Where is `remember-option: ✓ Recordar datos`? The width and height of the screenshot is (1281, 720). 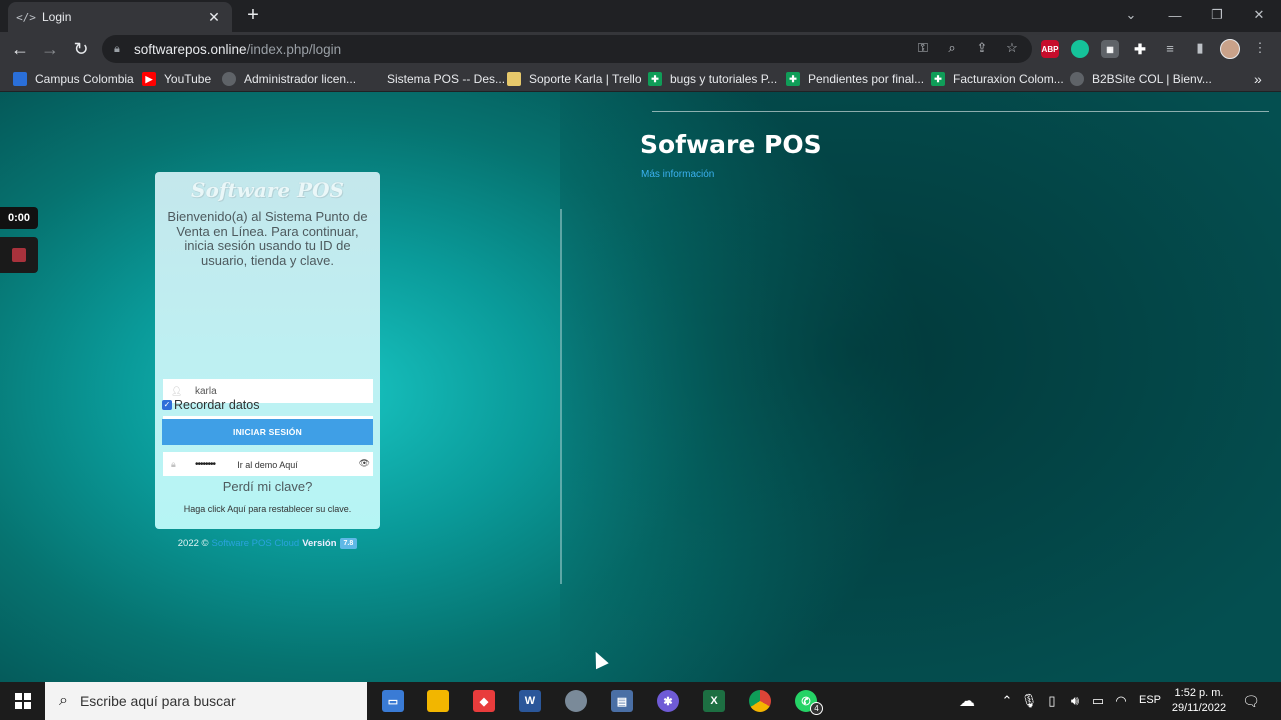
remember-option: ✓ Recordar datos is located at coordinates (210, 405).